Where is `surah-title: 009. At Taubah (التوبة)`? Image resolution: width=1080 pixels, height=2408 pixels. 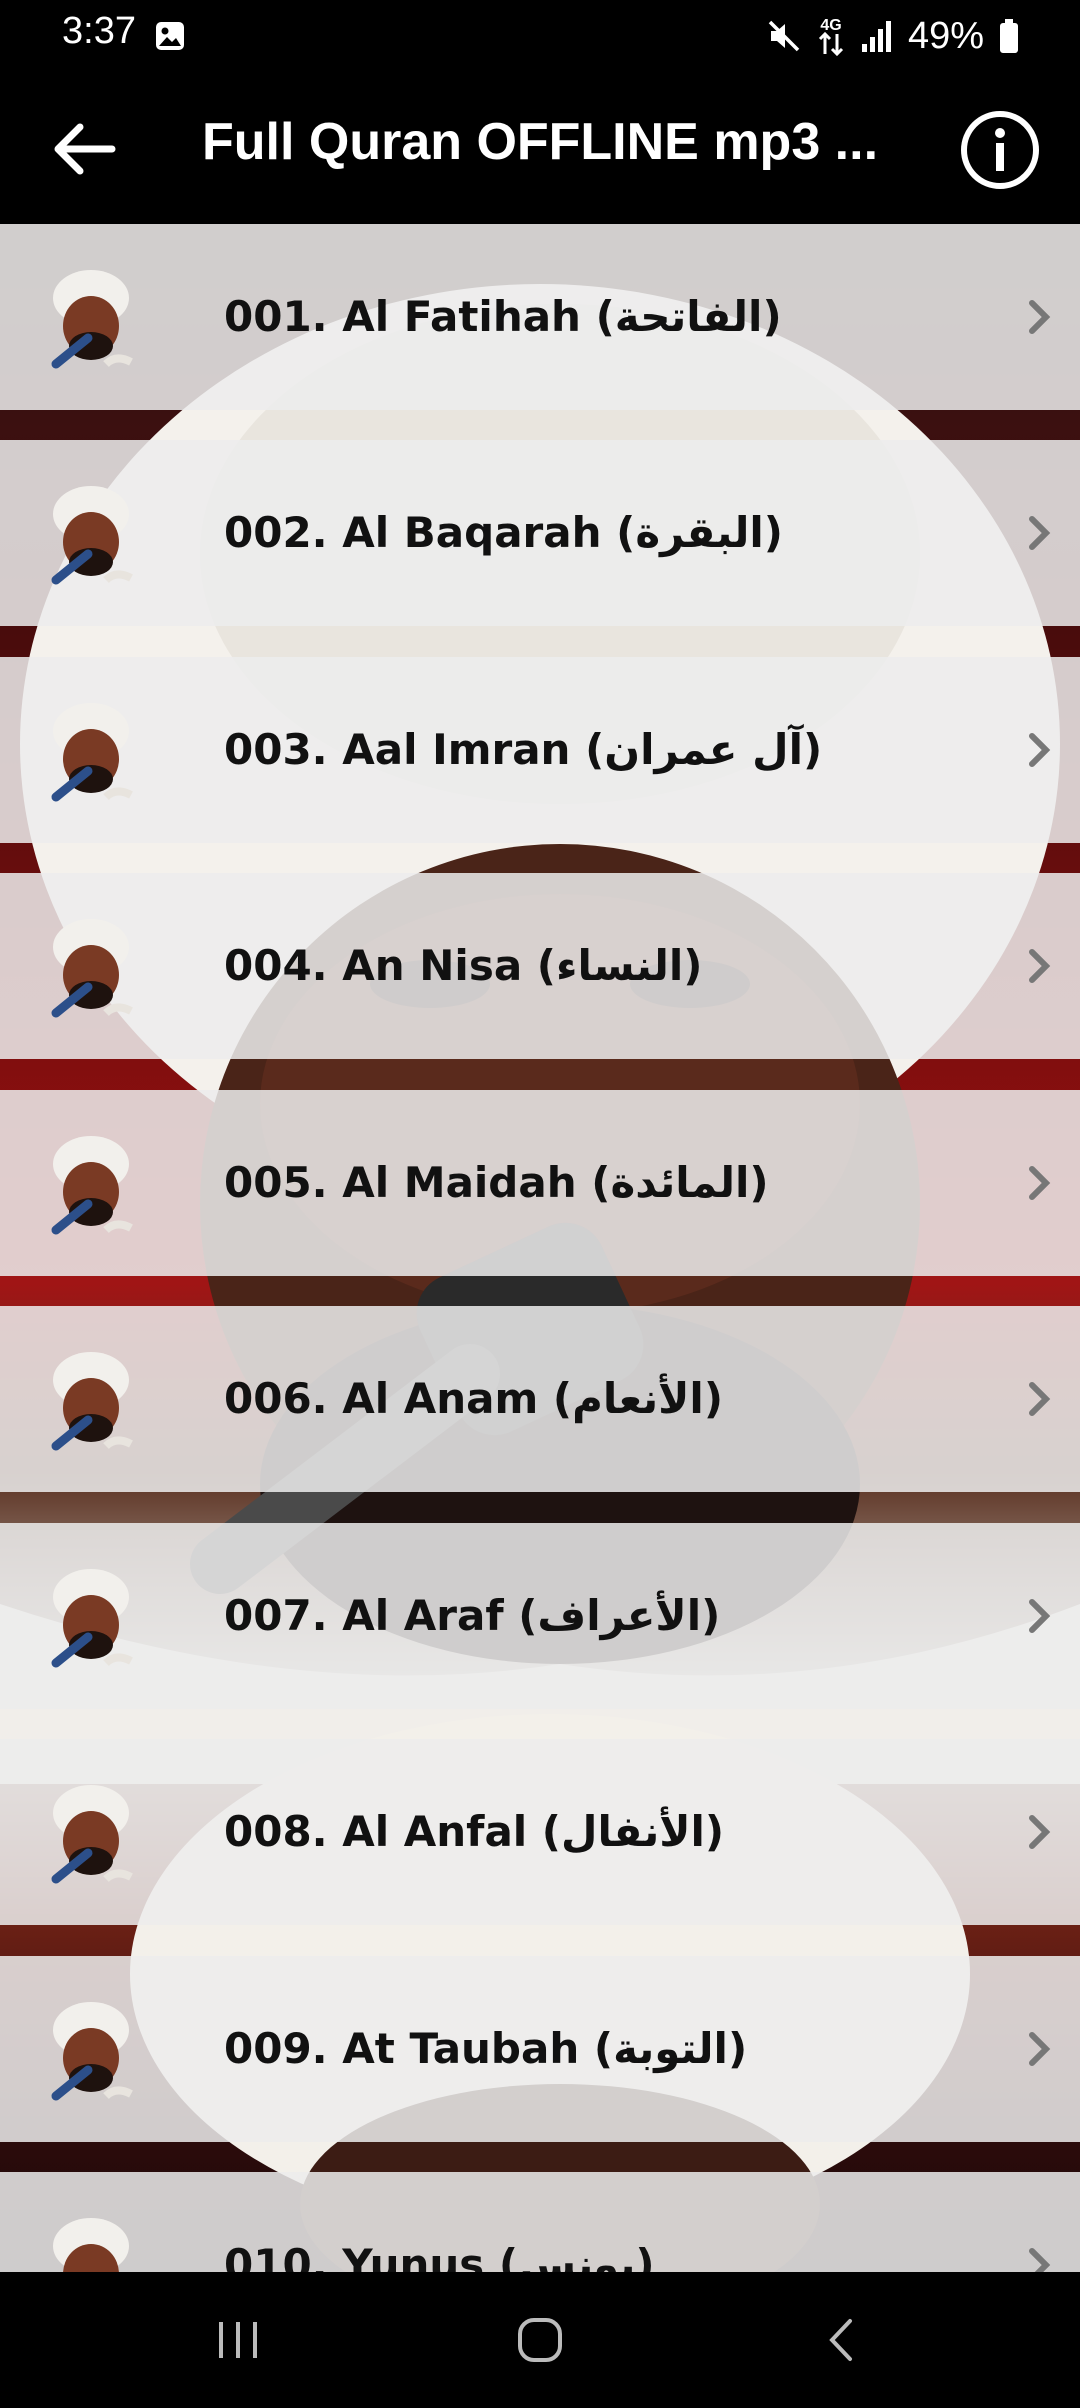 surah-title: 009. At Taubah (التوبة) is located at coordinates (486, 2048).